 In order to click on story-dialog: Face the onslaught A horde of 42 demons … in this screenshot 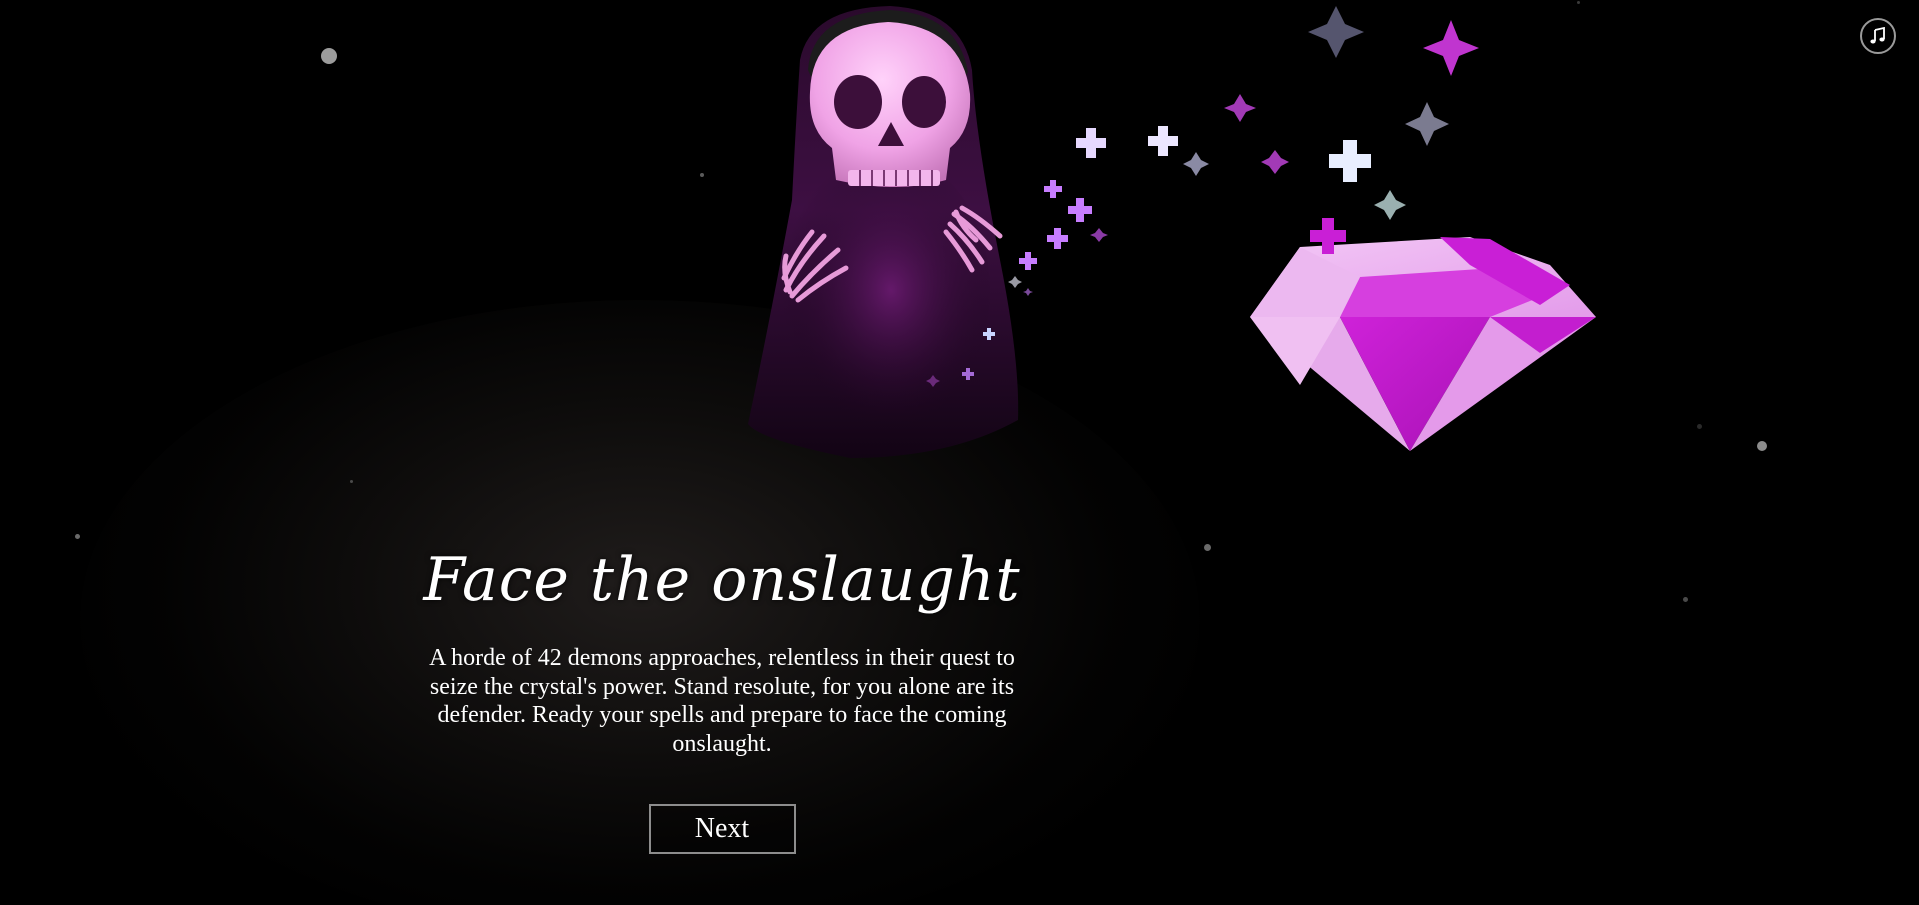, I will do `click(722, 697)`.